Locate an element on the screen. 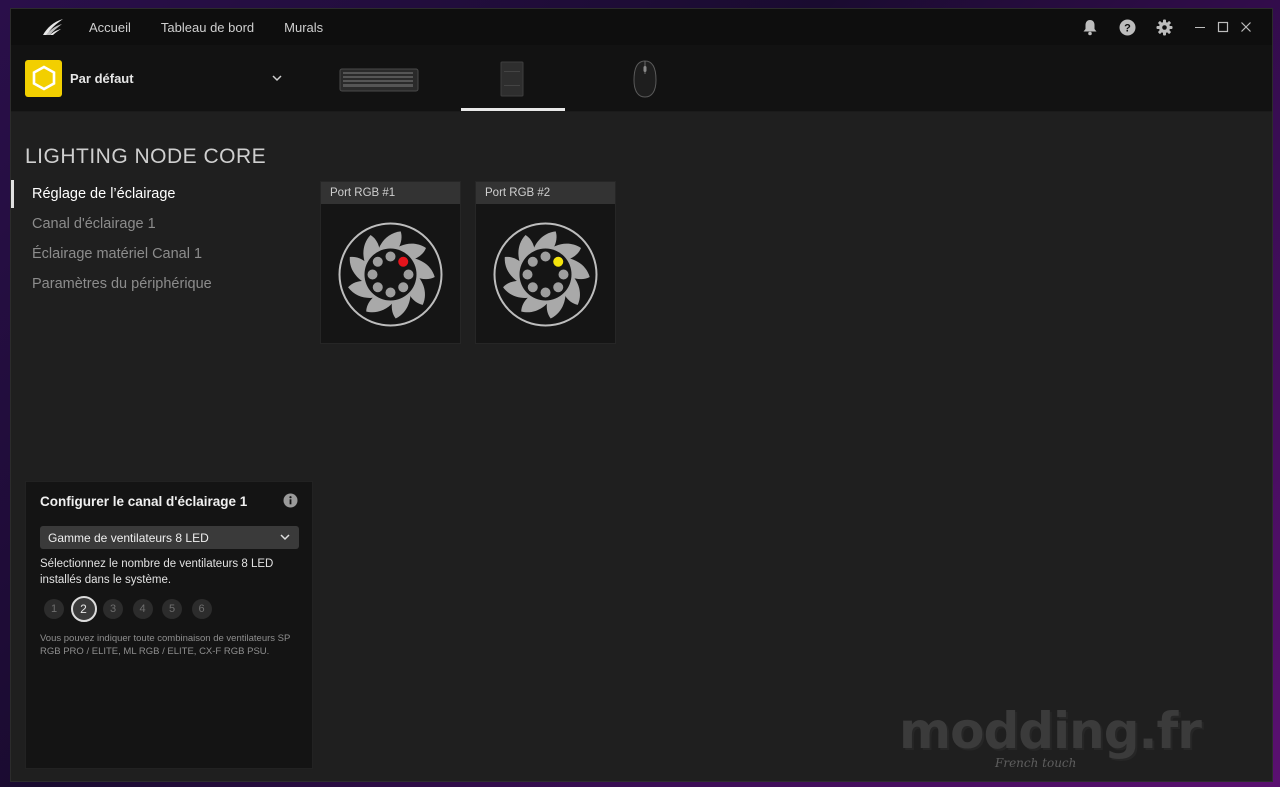  gear-icon is located at coordinates (1164, 27).